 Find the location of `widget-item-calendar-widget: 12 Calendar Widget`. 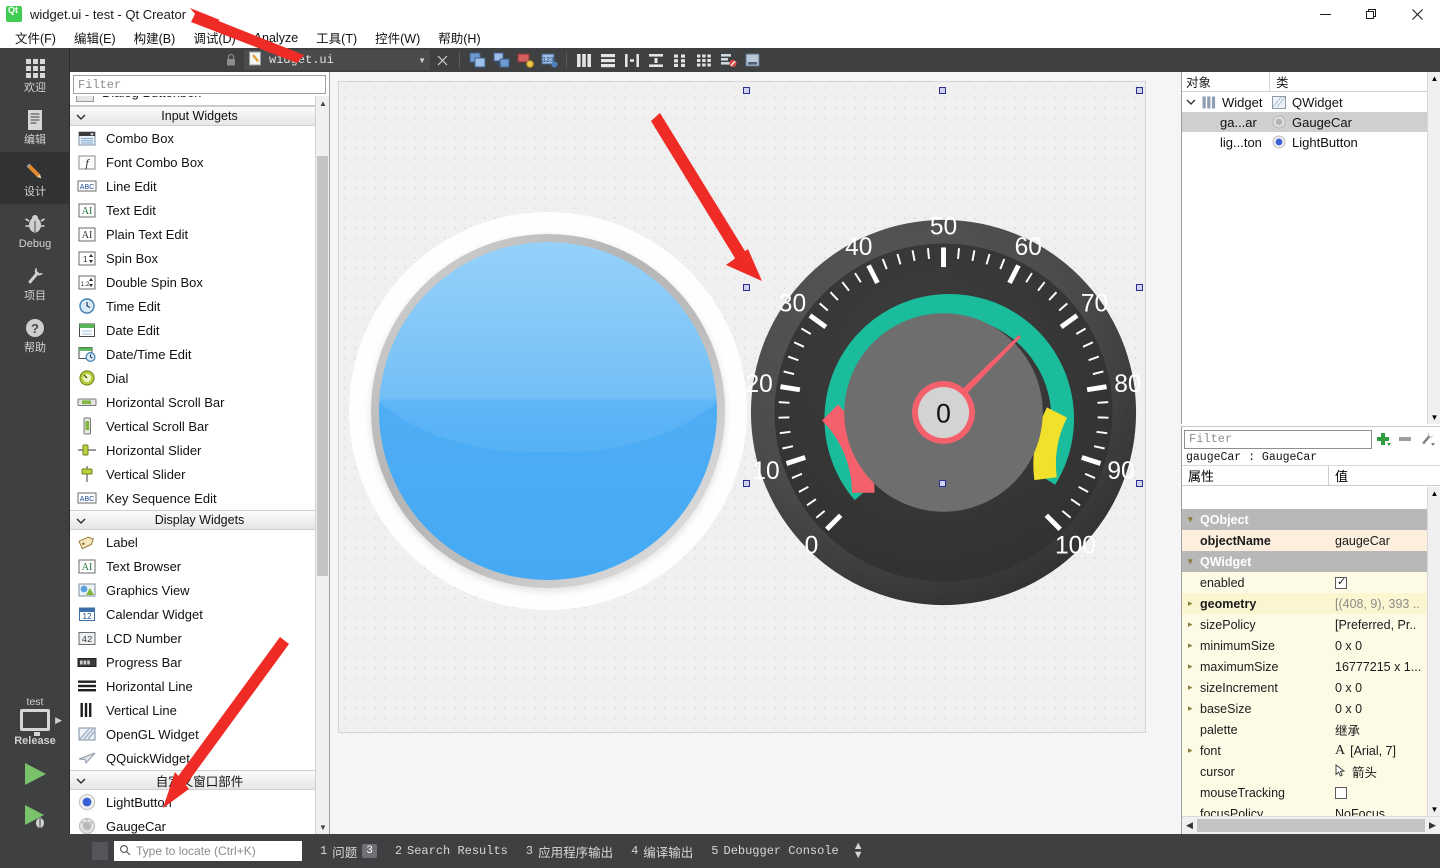

widget-item-calendar-widget: 12 Calendar Widget is located at coordinates (199, 614).